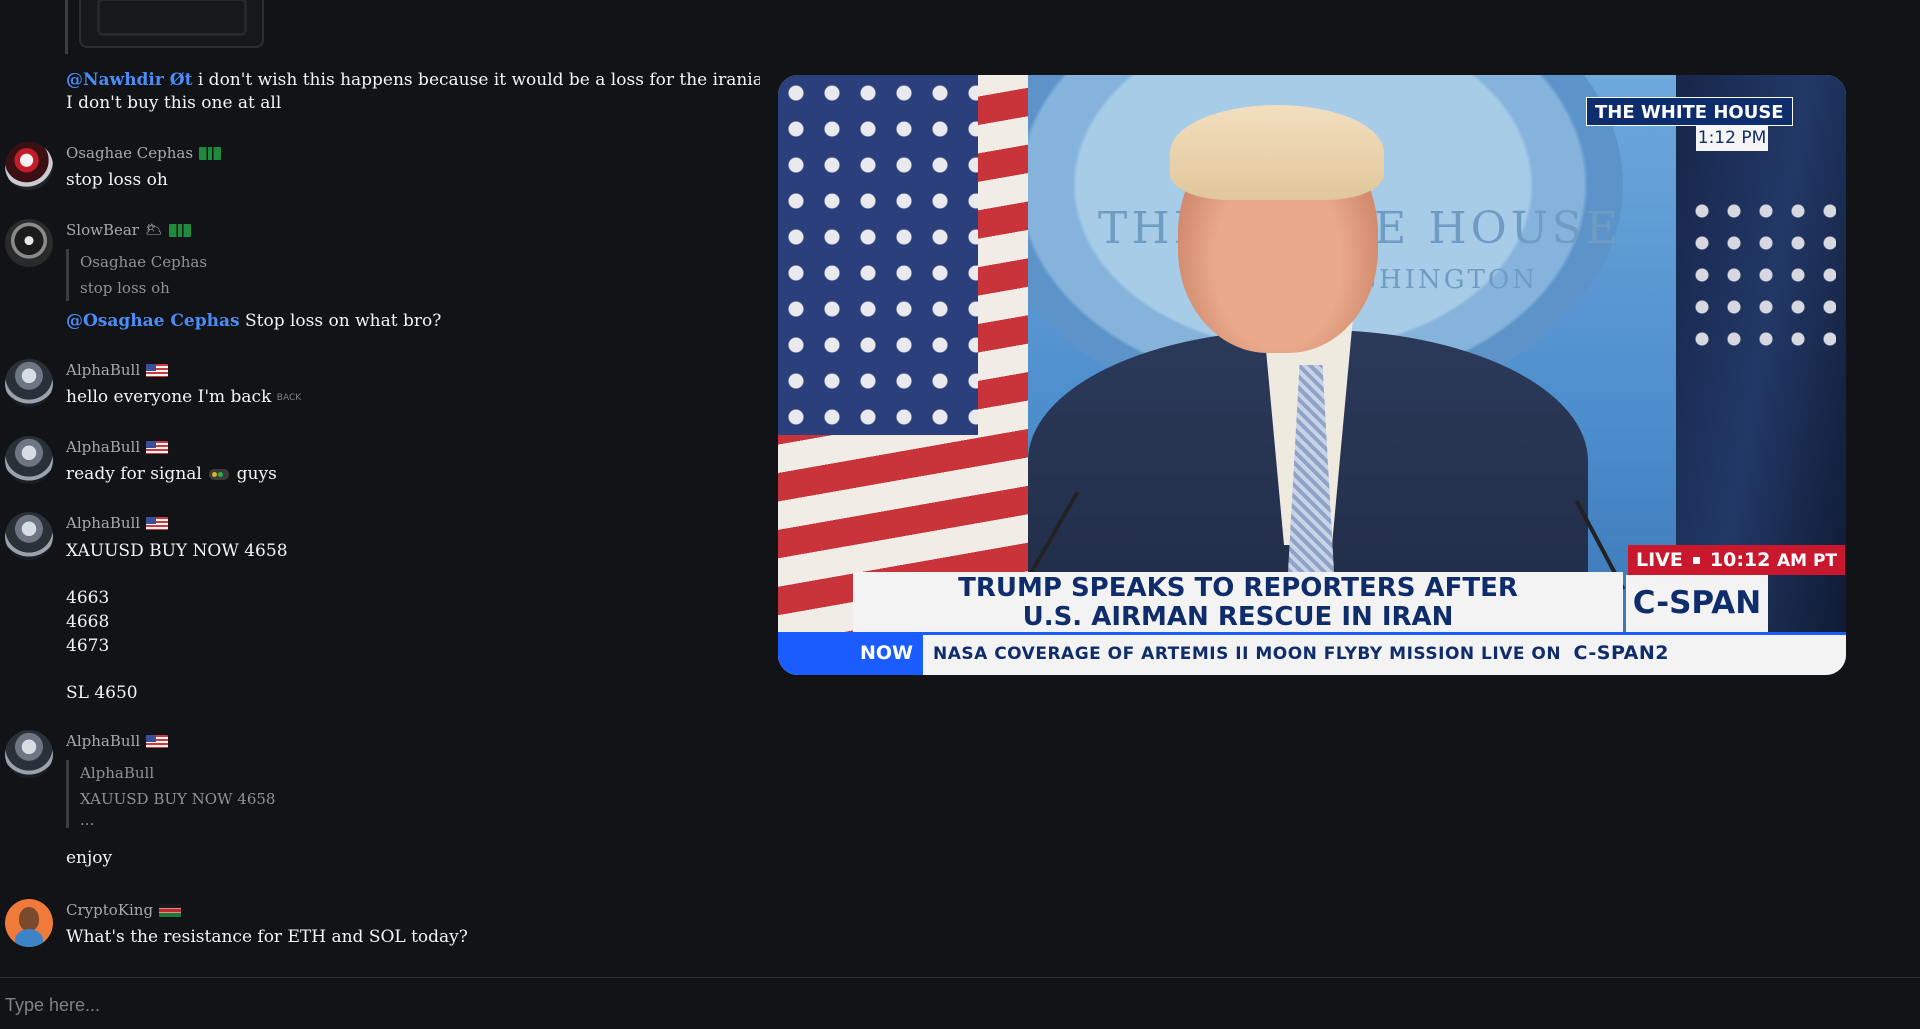 This screenshot has height=1029, width=1920. What do you see at coordinates (178, 799) in the screenshot?
I see `quote-text: XAUUSD BUY NOW 4658` at bounding box center [178, 799].